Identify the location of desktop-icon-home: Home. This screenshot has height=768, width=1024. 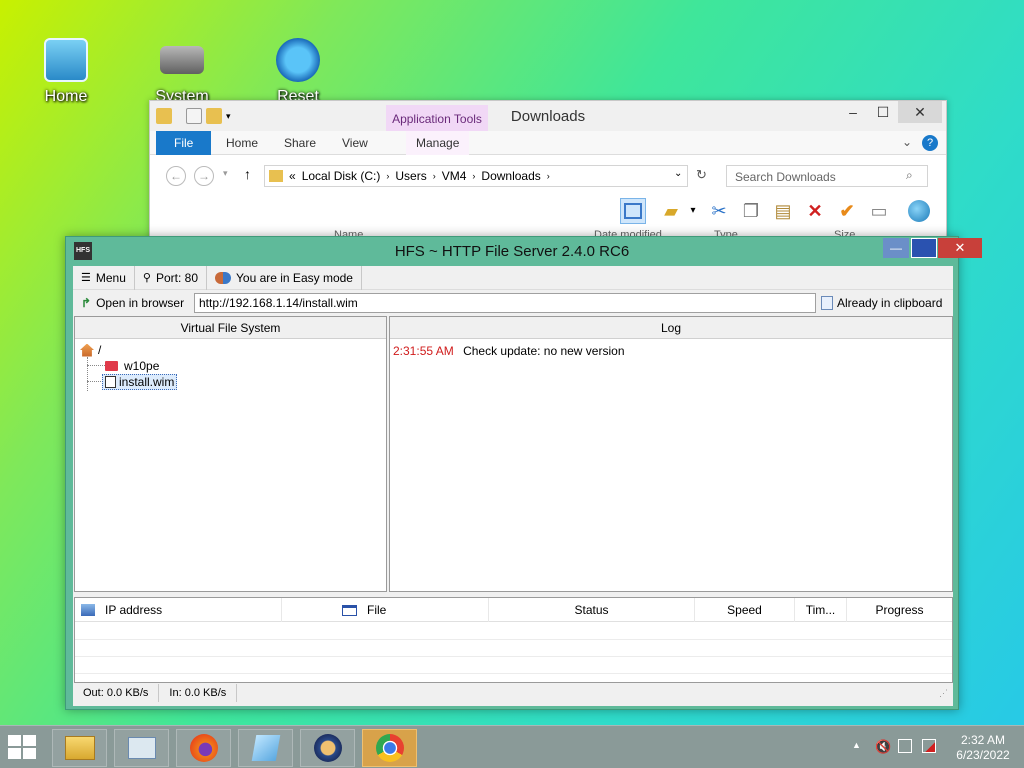
(66, 72).